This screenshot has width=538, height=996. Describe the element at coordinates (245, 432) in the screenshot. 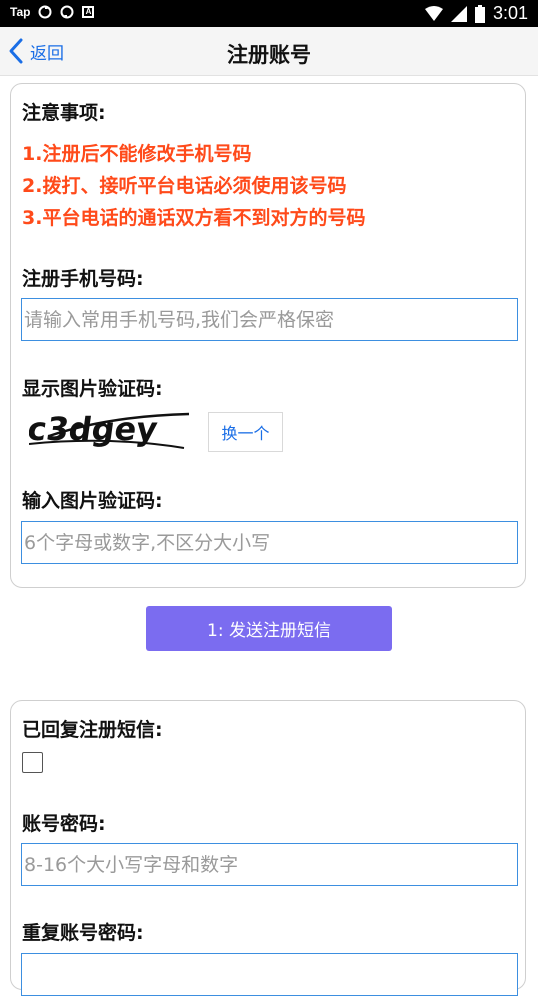

I see `refresh-captcha-button: 换一个` at that location.